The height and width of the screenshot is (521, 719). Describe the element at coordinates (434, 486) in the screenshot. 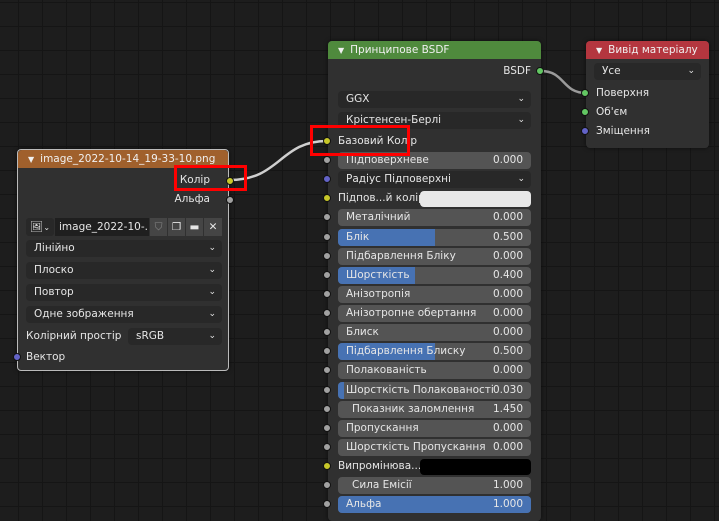

I see `input-20-number-field: Сила Емісії 1.000` at that location.